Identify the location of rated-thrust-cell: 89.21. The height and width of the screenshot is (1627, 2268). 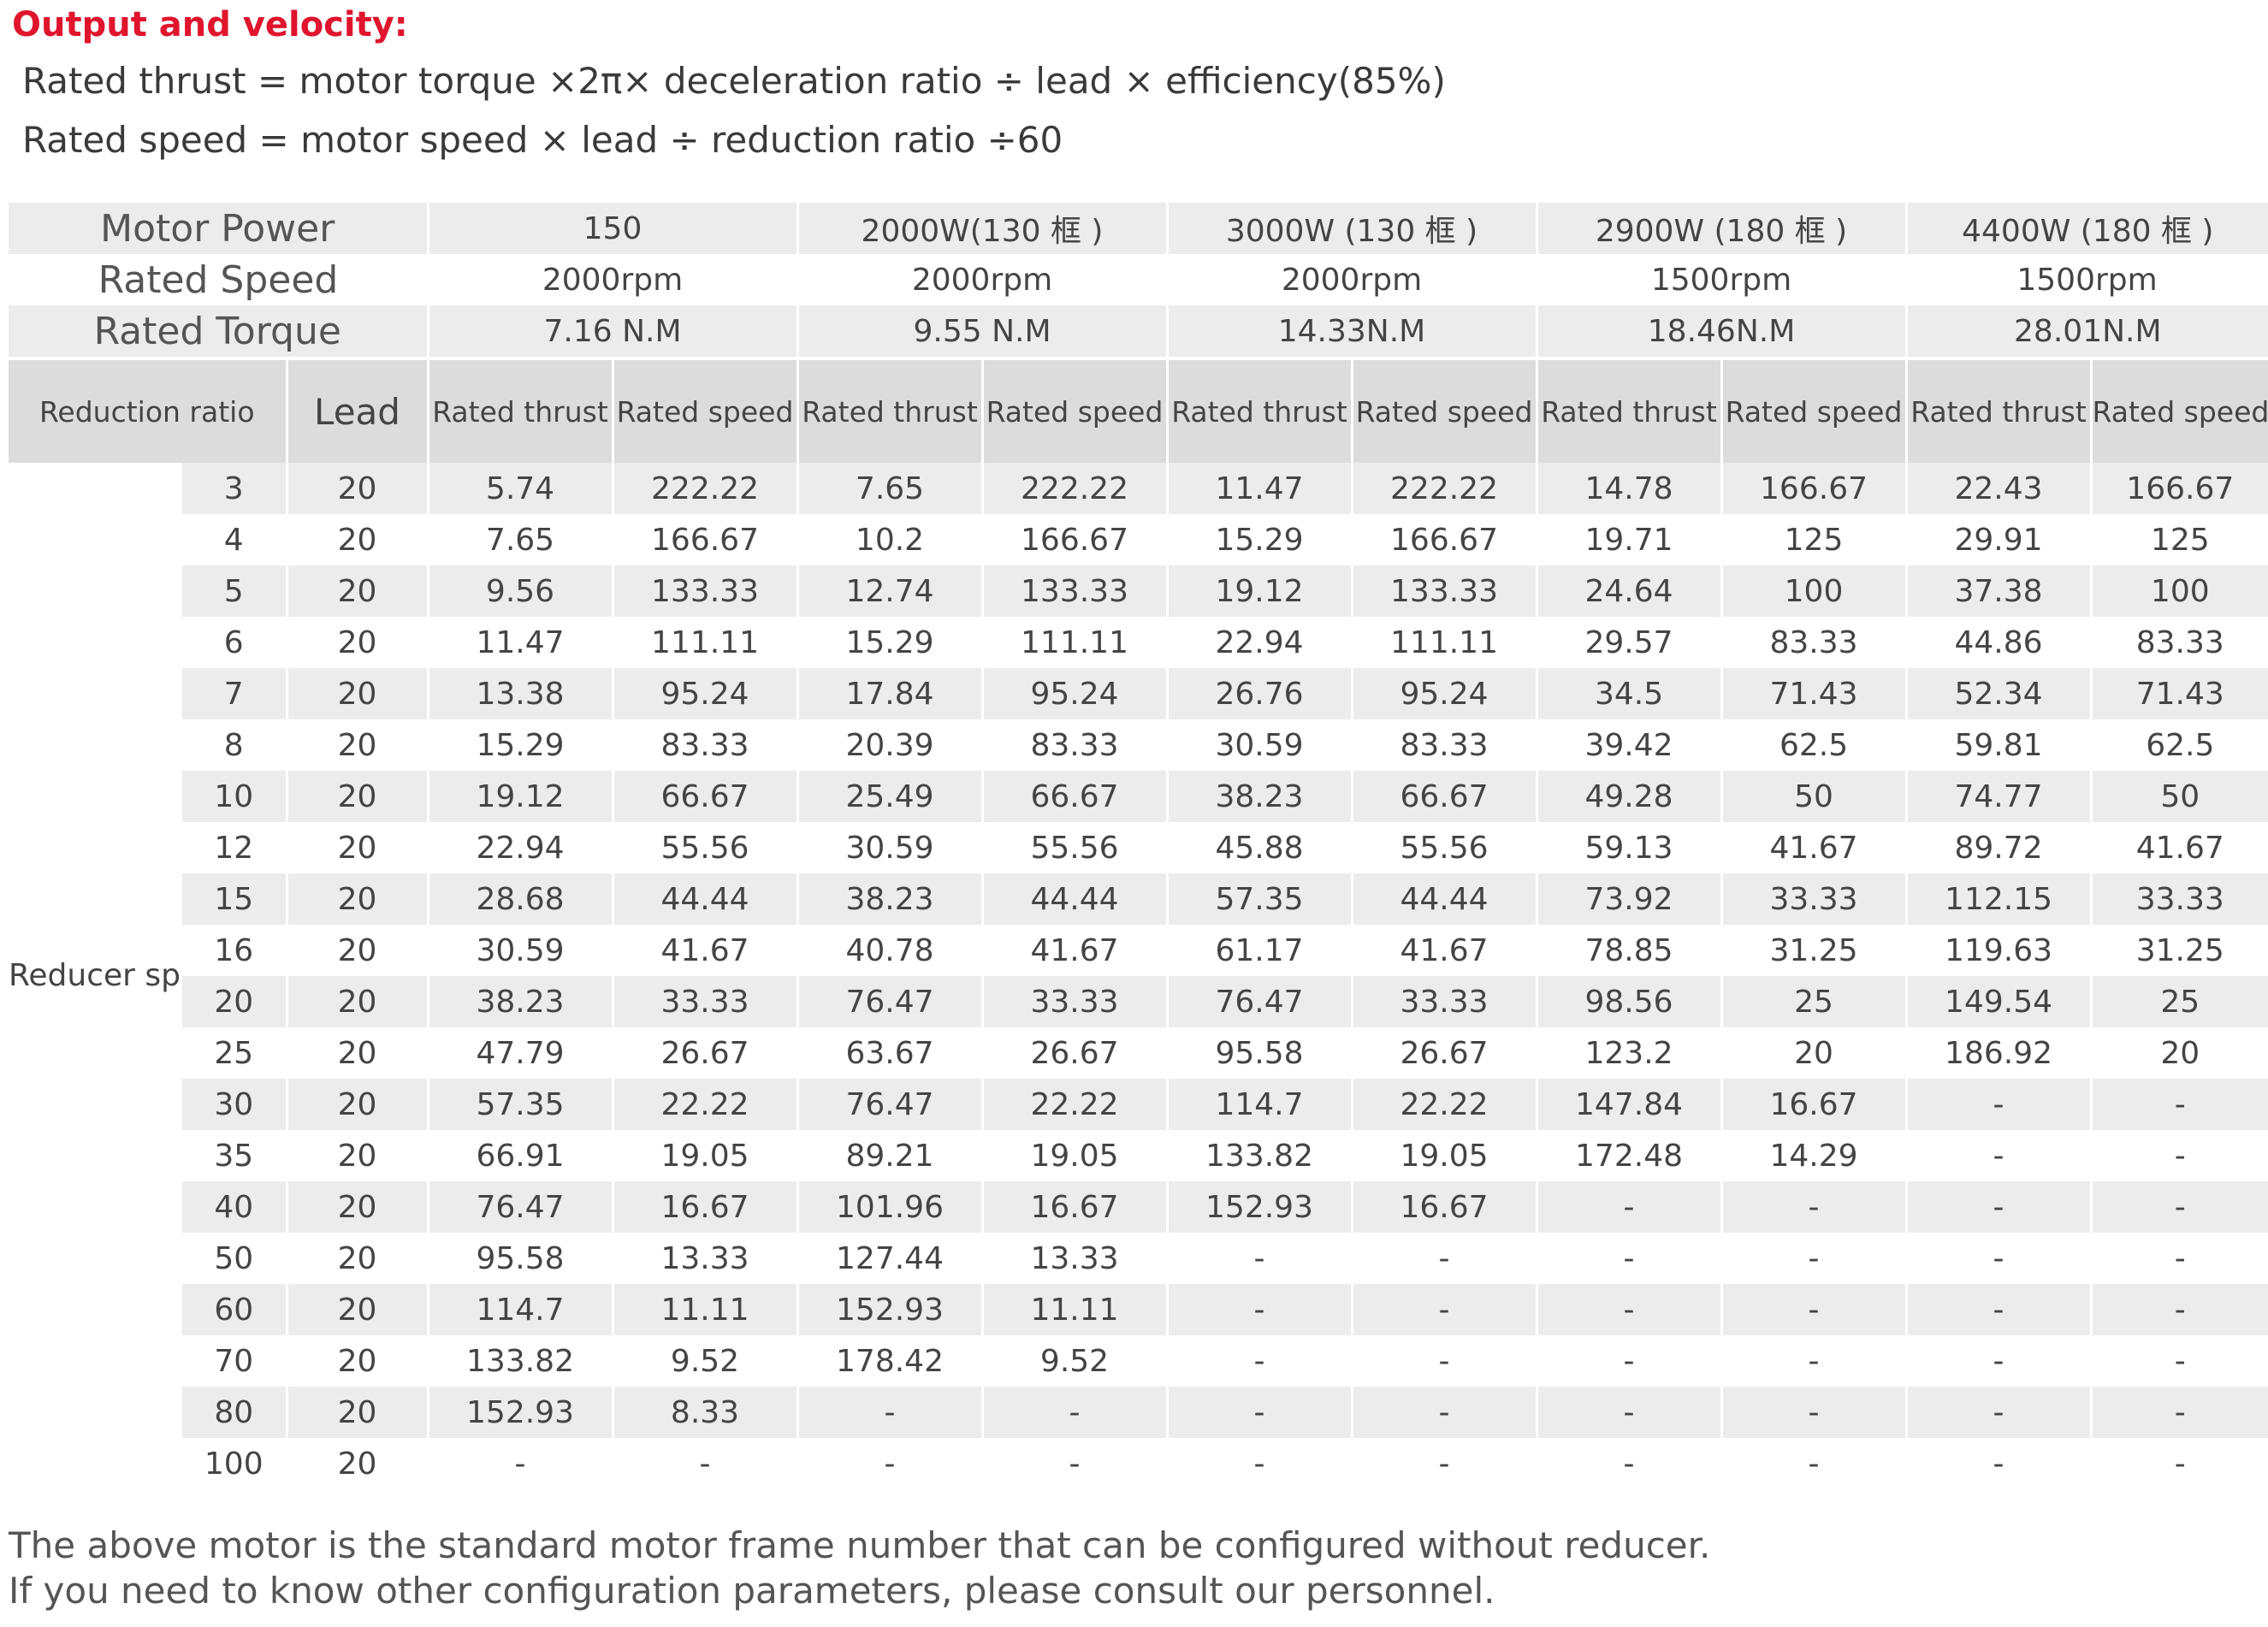
(890, 1155).